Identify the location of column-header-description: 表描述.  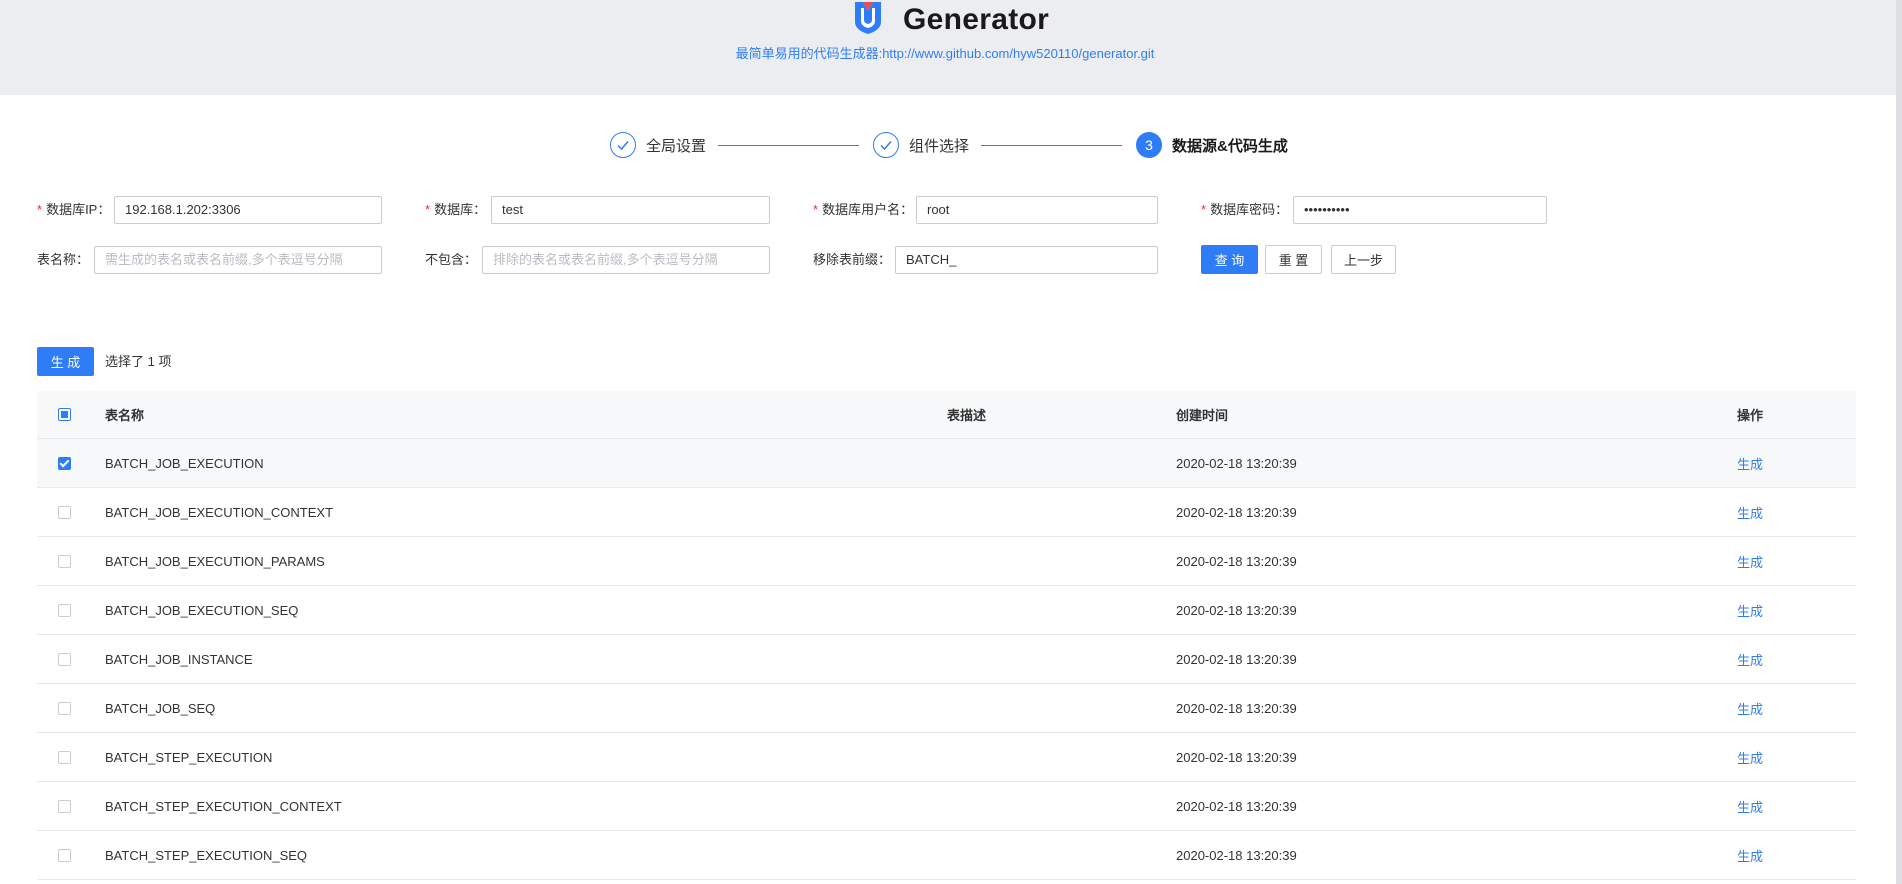
(966, 414).